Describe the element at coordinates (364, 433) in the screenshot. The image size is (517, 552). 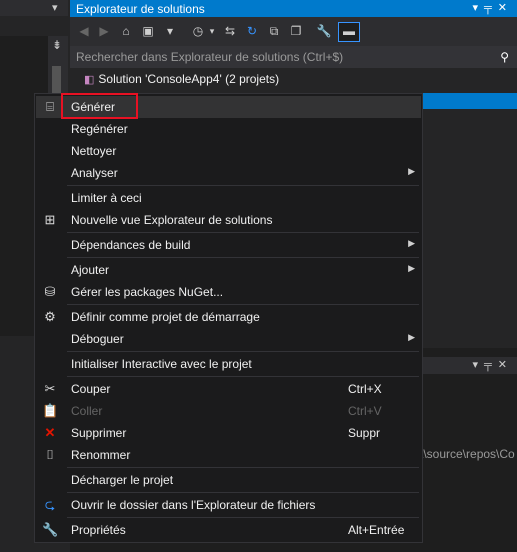
I see `menu-item-shortcut: Suppr` at that location.